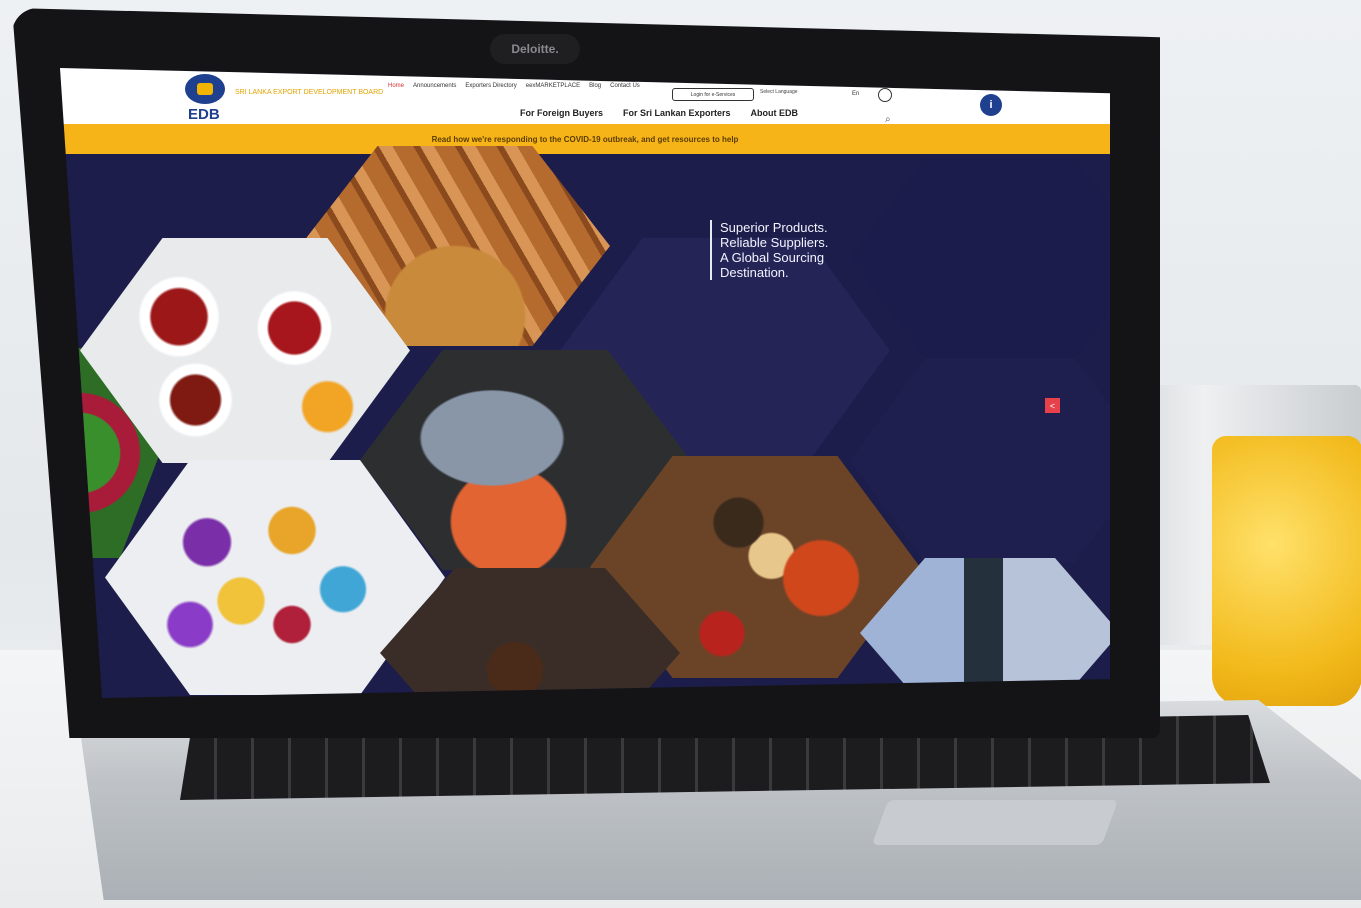  I want to click on tagline-line: Reliable Suppliers., so click(774, 242).